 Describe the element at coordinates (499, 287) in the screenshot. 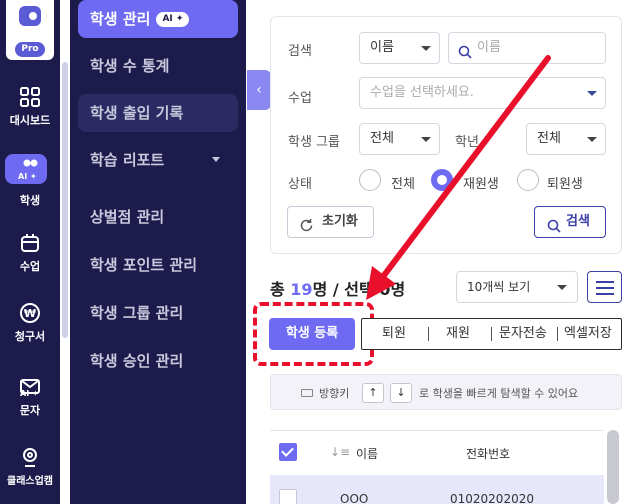

I see `page-size-value: 10개씩 보기` at that location.